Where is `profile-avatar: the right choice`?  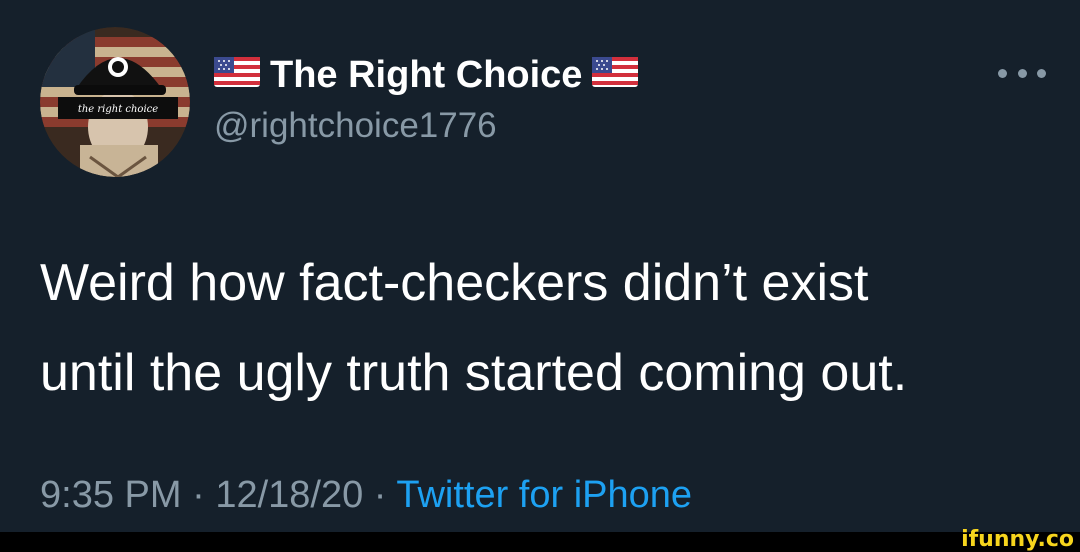 profile-avatar: the right choice is located at coordinates (115, 102).